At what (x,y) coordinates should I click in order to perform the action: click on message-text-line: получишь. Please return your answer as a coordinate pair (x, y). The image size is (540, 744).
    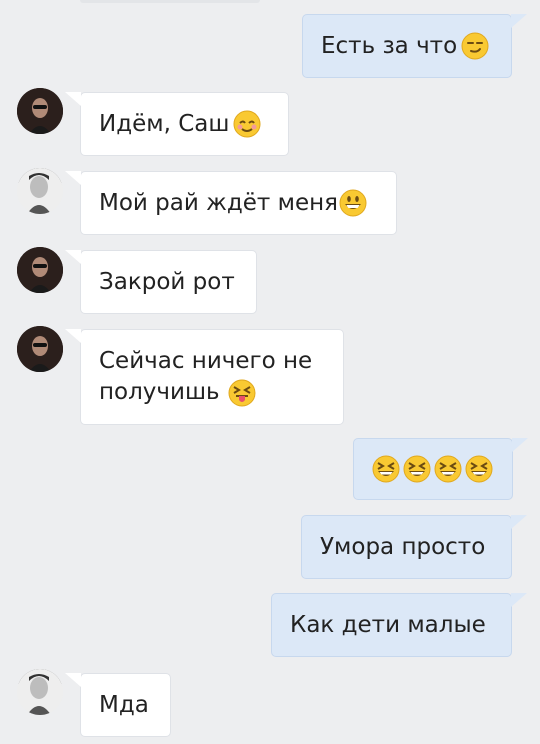
    Looking at the image, I should click on (159, 392).